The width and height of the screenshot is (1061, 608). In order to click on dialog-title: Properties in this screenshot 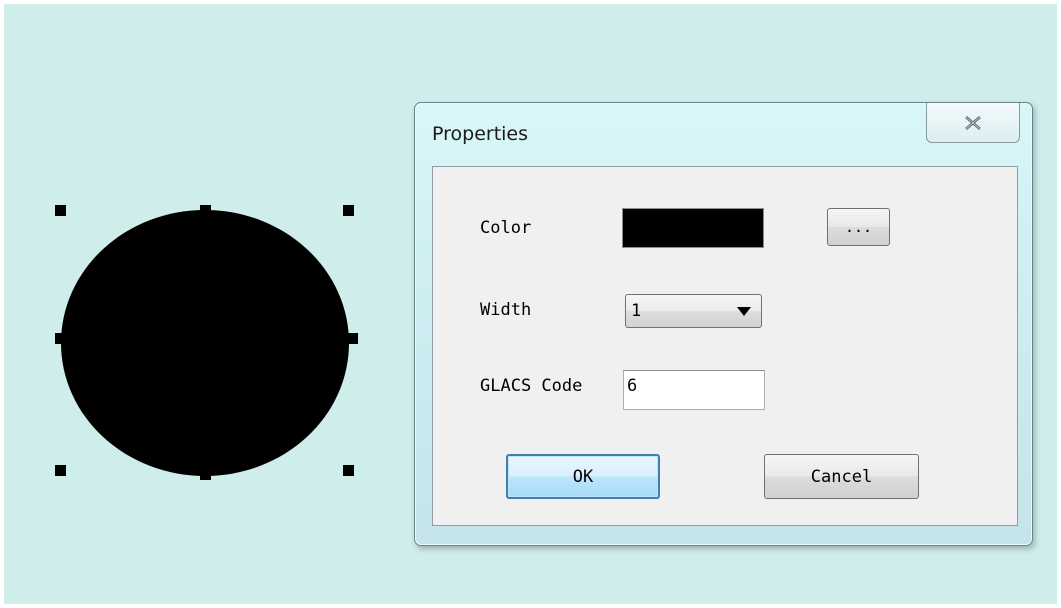, I will do `click(480, 134)`.